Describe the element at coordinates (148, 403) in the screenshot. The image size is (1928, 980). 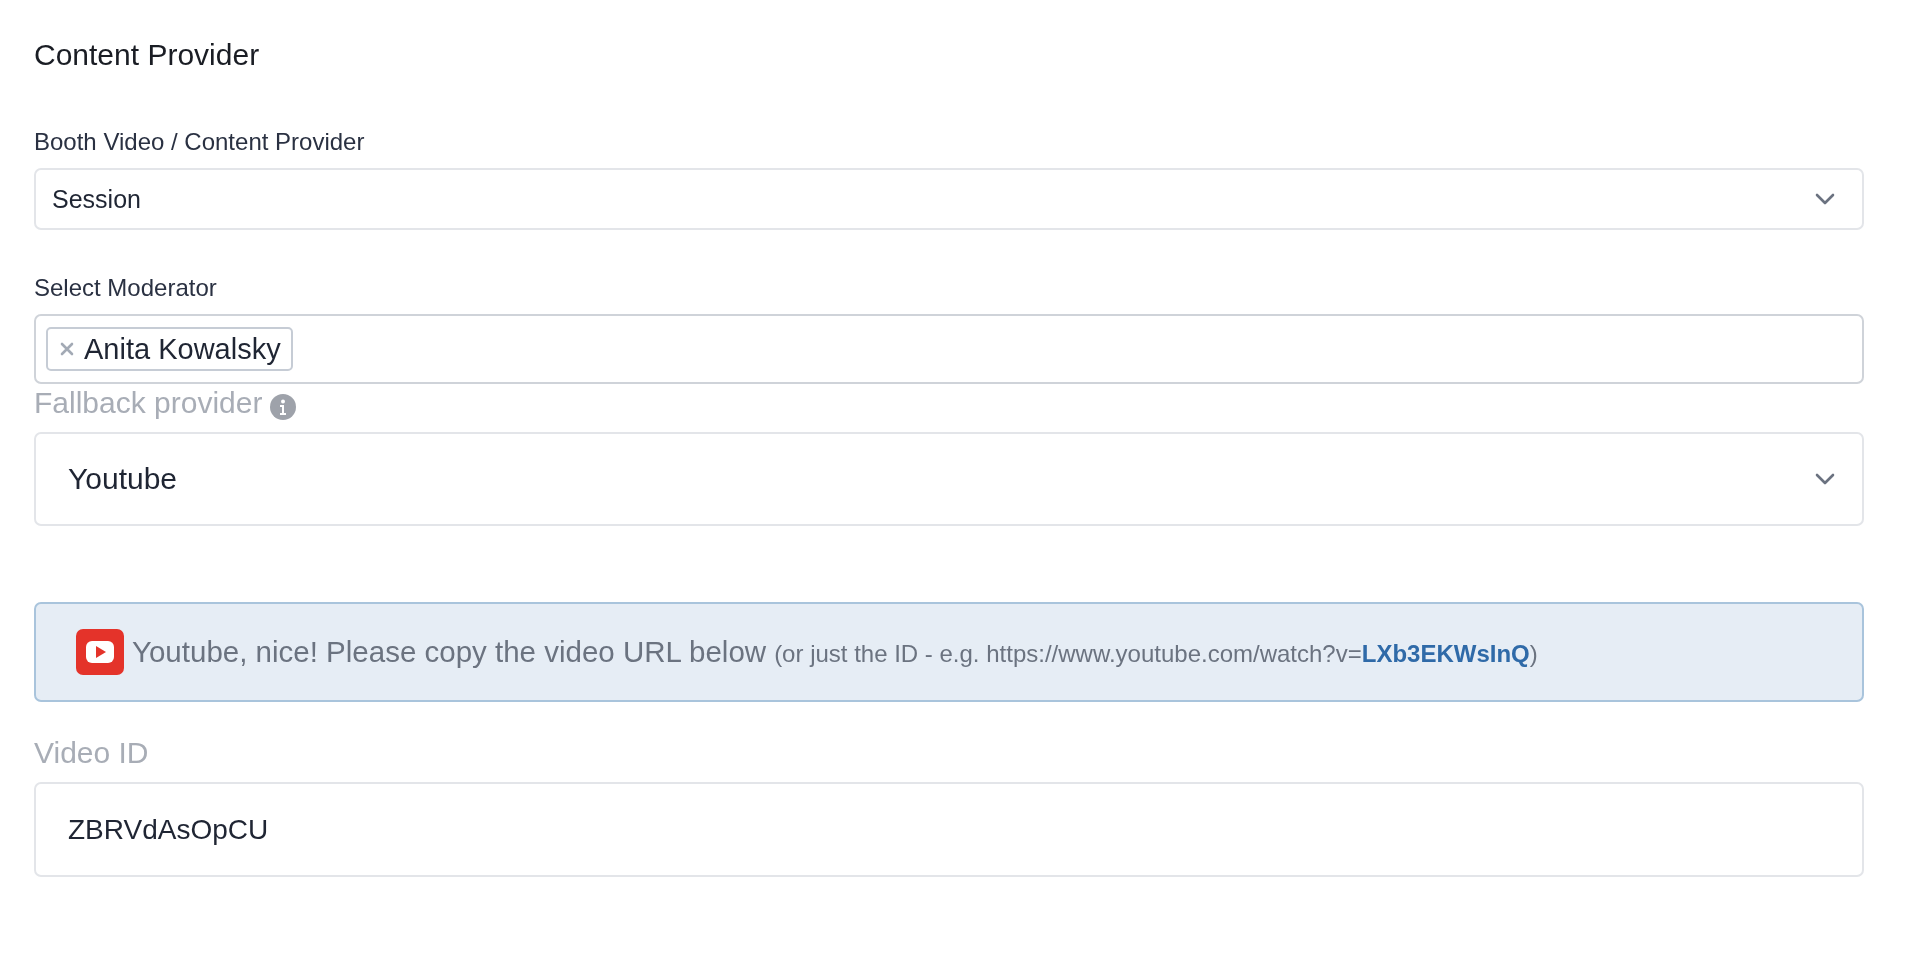
I see `field-label: Fallback provider` at that location.